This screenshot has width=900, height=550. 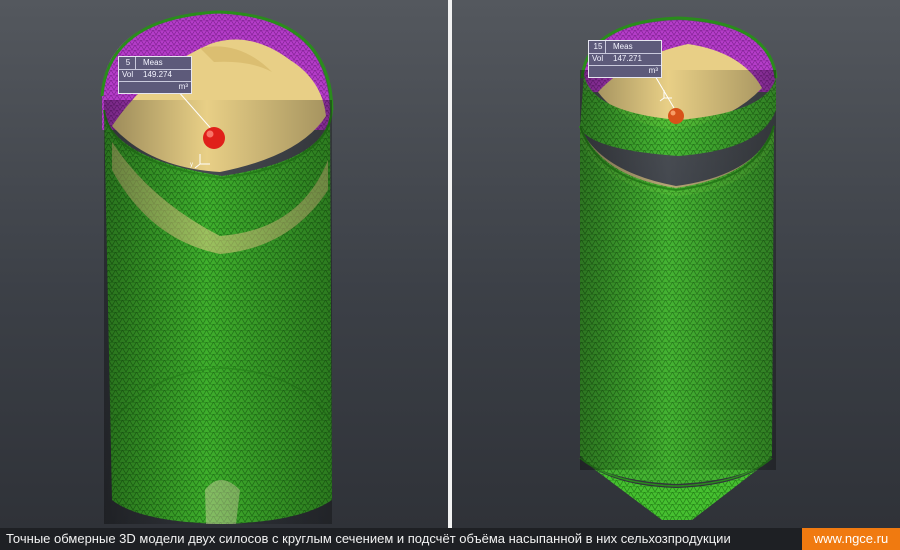 I want to click on red-sphere-icon, so click(x=214, y=138).